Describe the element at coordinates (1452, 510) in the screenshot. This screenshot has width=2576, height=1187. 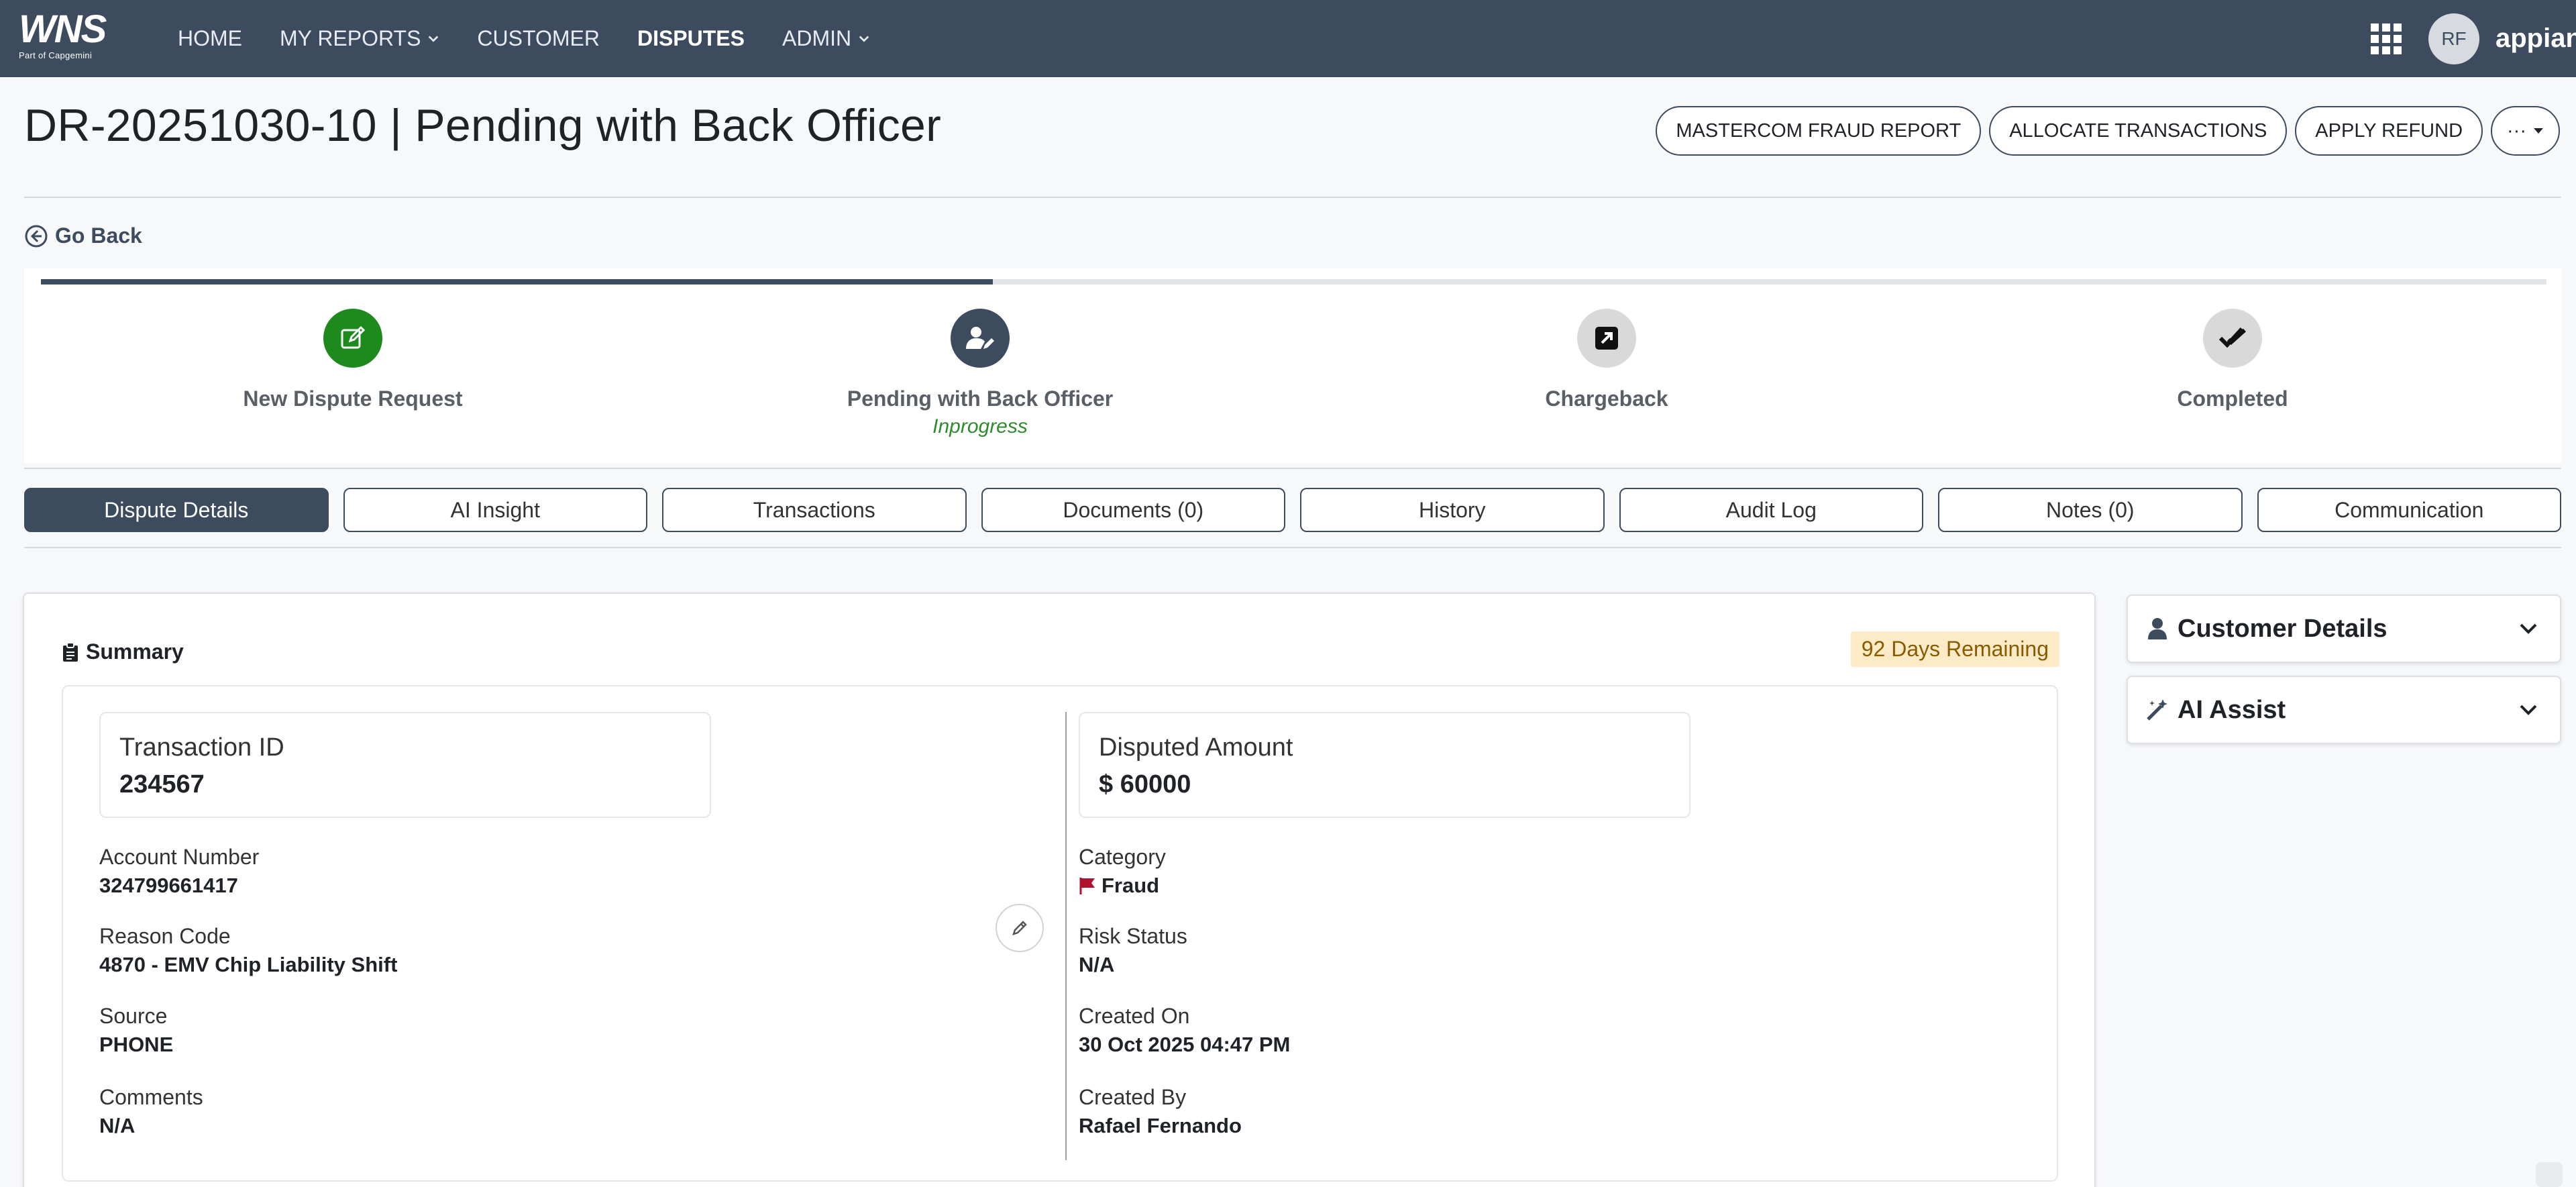
I see `tab-history: History` at that location.